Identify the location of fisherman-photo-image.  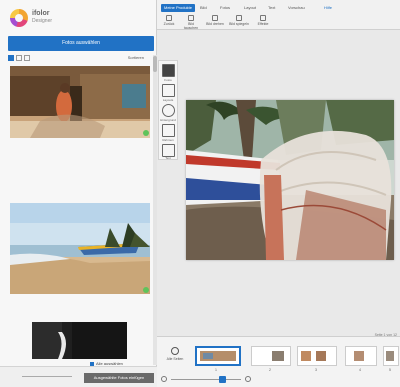
(80, 102).